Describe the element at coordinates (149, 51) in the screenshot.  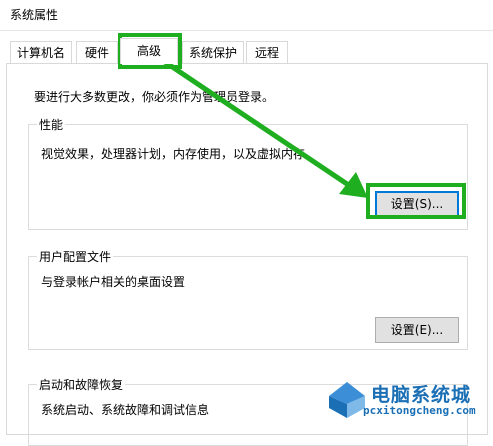
I see `tab-advanced: 高级` at that location.